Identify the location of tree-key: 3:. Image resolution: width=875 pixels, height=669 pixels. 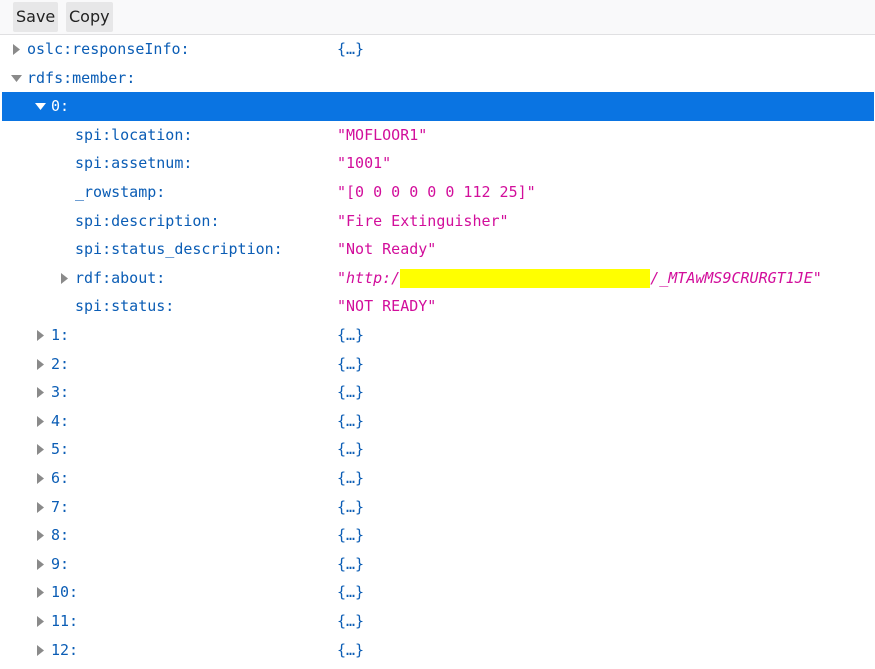
(60, 392).